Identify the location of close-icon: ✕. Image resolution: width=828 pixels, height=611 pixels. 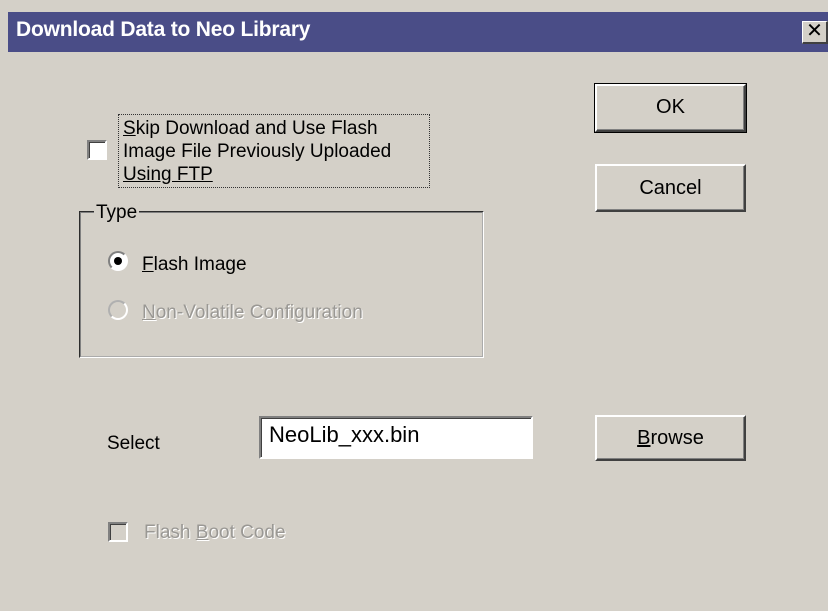
(814, 31).